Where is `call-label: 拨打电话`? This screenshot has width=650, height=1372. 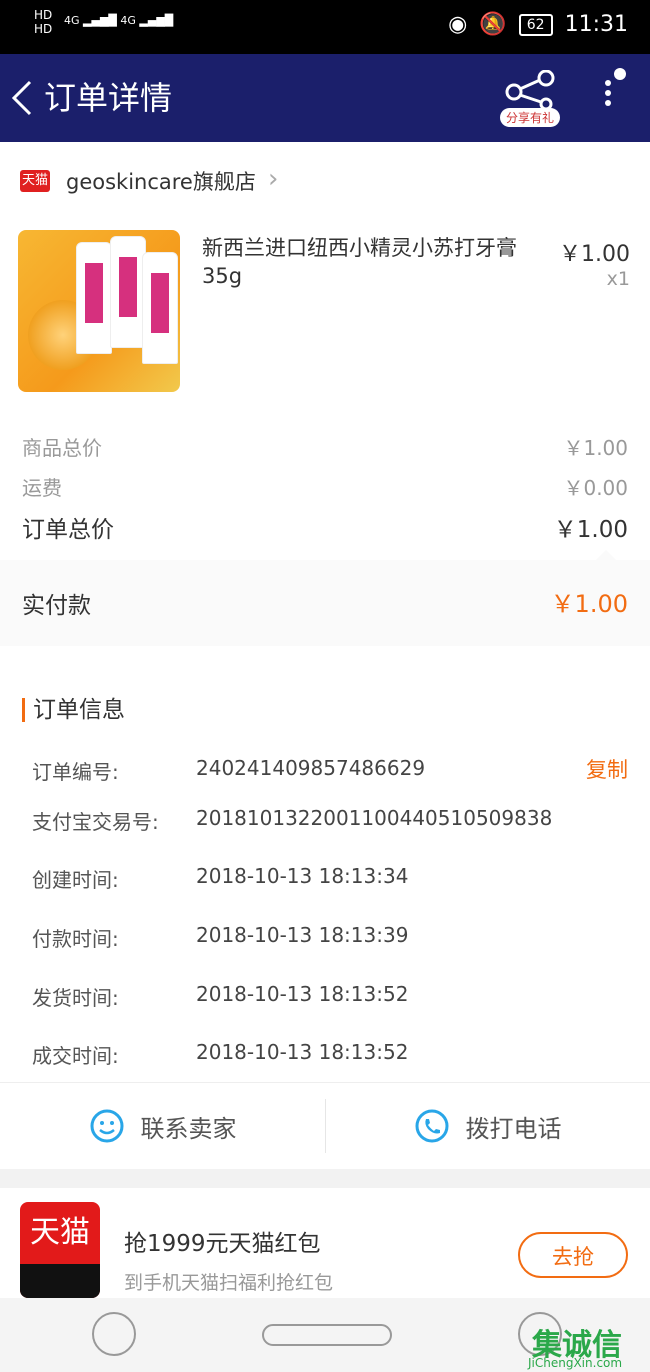
call-label: 拨打电话 is located at coordinates (513, 1128).